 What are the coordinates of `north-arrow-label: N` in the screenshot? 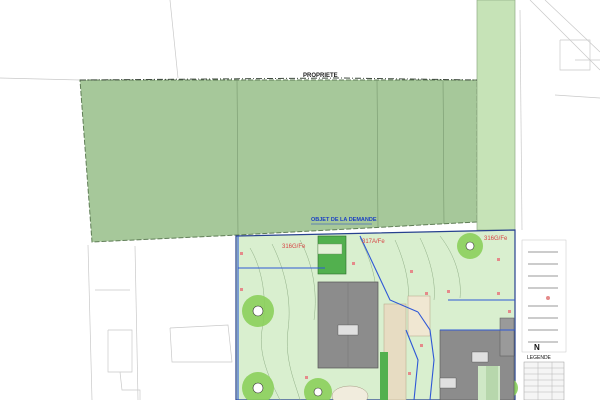 It's located at (537, 347).